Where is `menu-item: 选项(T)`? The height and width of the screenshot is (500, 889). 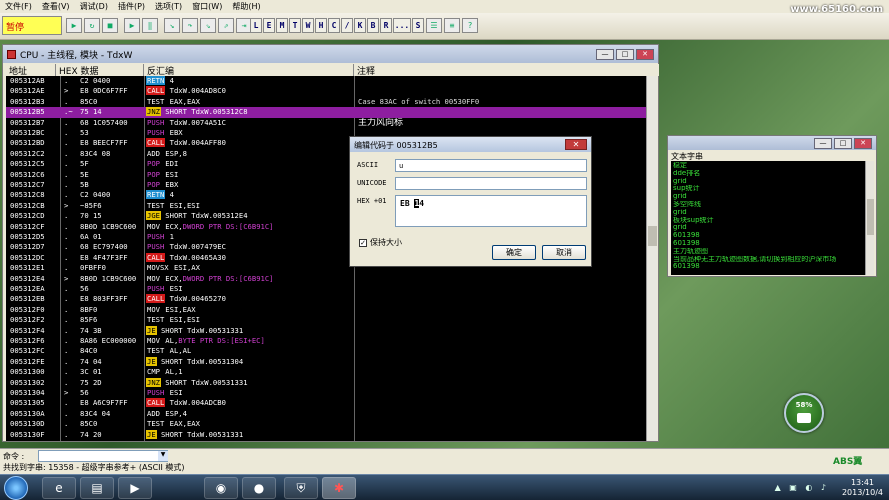 menu-item: 选项(T) is located at coordinates (168, 6).